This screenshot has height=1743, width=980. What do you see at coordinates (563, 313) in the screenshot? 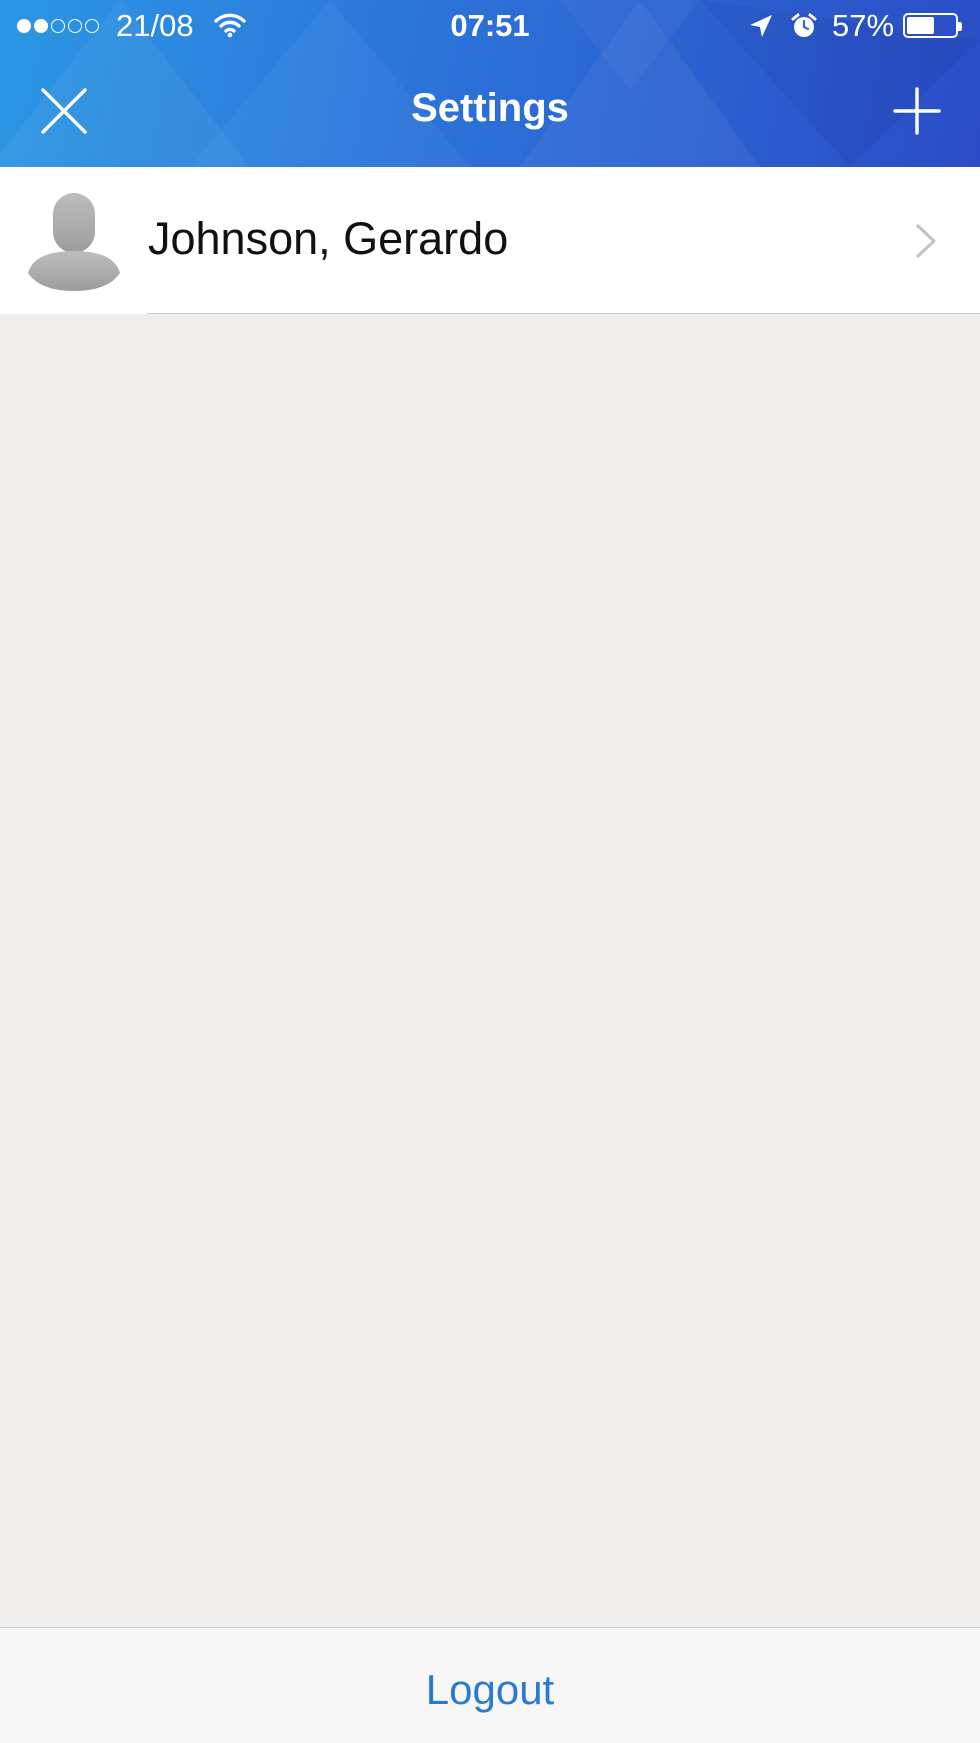
I see `row-separator` at bounding box center [563, 313].